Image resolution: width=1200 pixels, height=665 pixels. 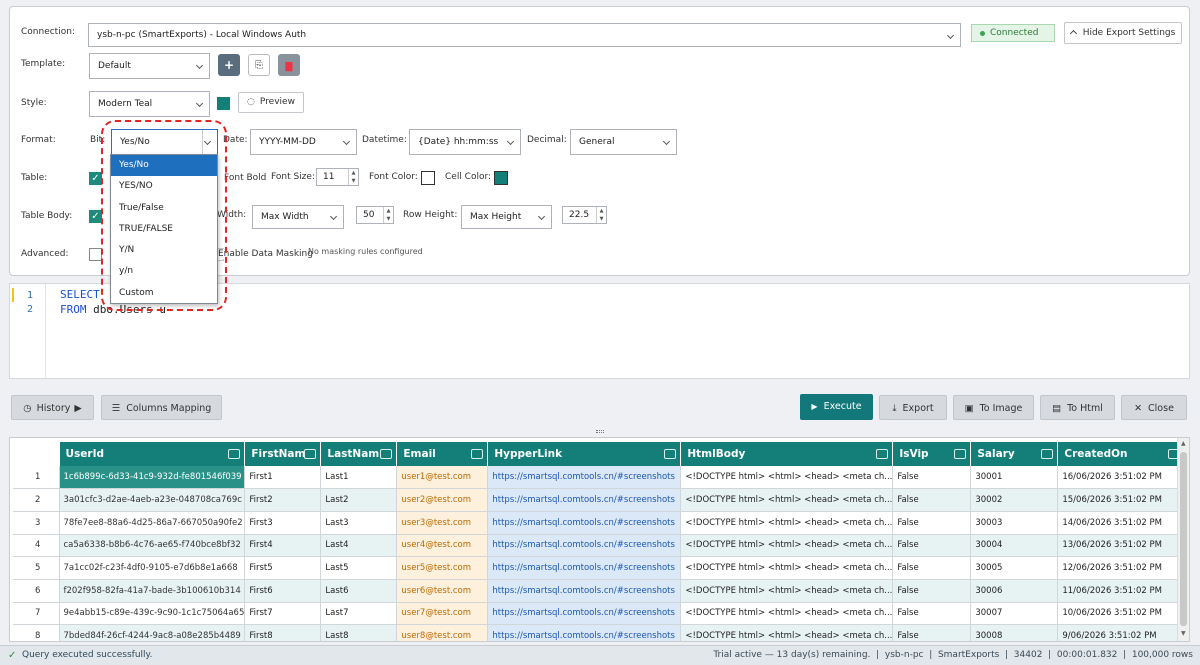 I want to click on cell-lastname: Last1, so click(x=359, y=478).